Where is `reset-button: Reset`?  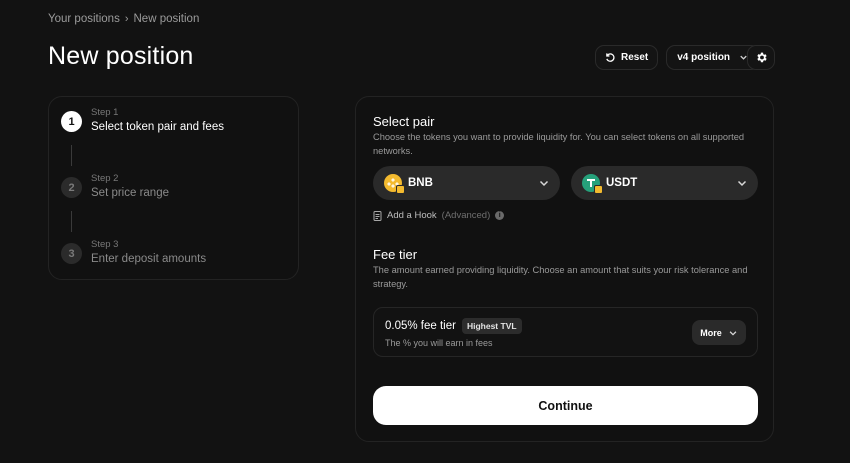 reset-button: Reset is located at coordinates (627, 57).